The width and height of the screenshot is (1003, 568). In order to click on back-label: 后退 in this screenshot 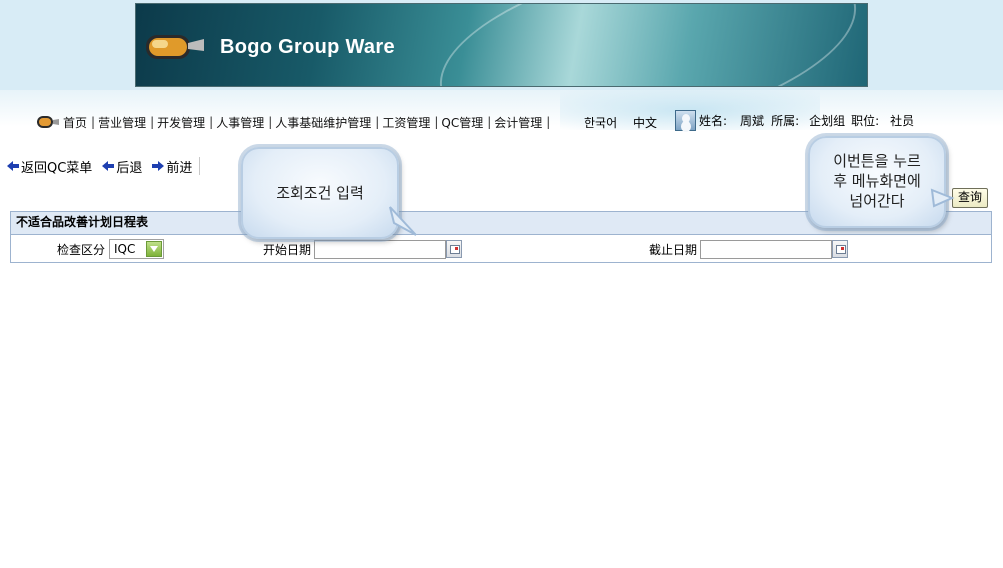, I will do `click(129, 168)`.